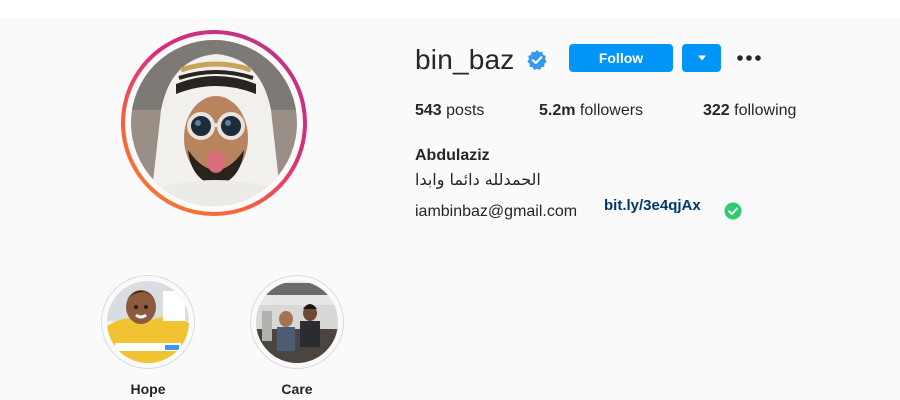 The width and height of the screenshot is (900, 400). I want to click on more-options-icon, so click(749, 58).